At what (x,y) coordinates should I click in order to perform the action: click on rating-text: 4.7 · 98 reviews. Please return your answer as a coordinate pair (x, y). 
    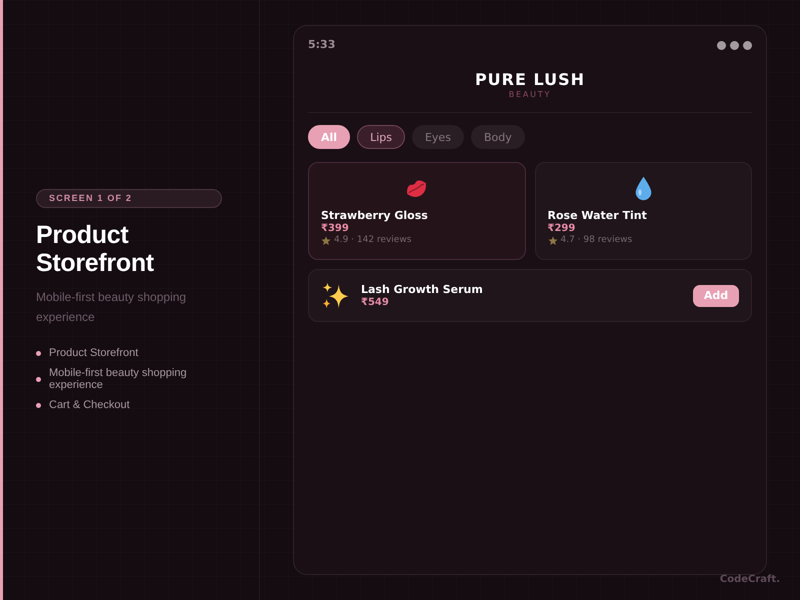
    Looking at the image, I should click on (596, 240).